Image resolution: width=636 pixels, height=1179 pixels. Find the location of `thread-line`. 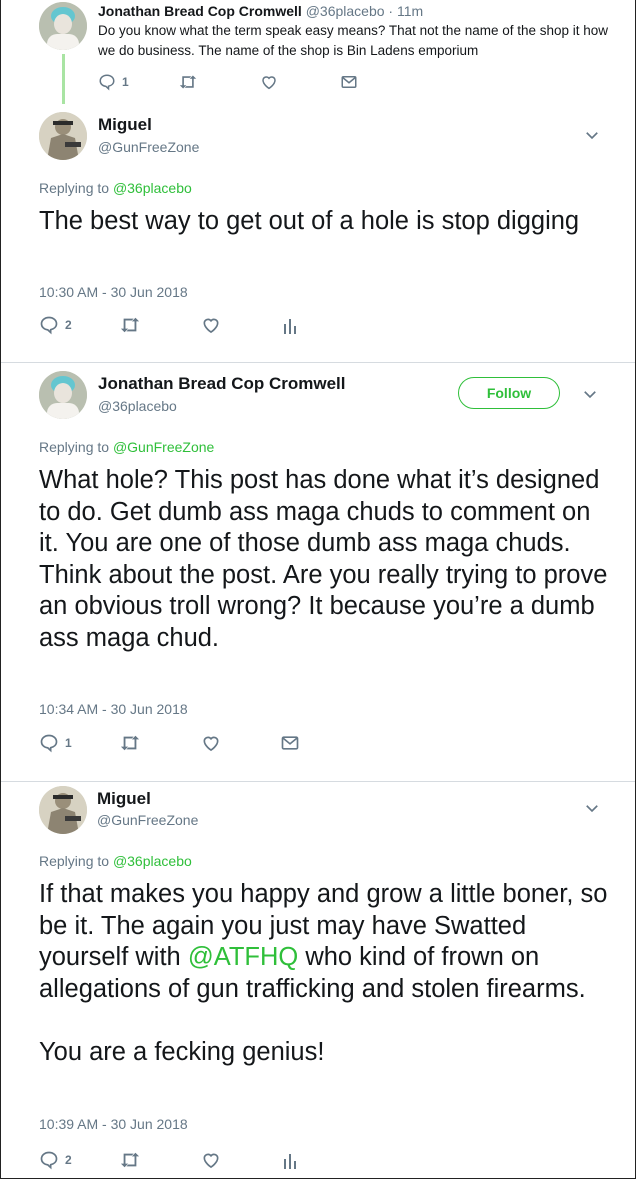

thread-line is located at coordinates (63, 79).